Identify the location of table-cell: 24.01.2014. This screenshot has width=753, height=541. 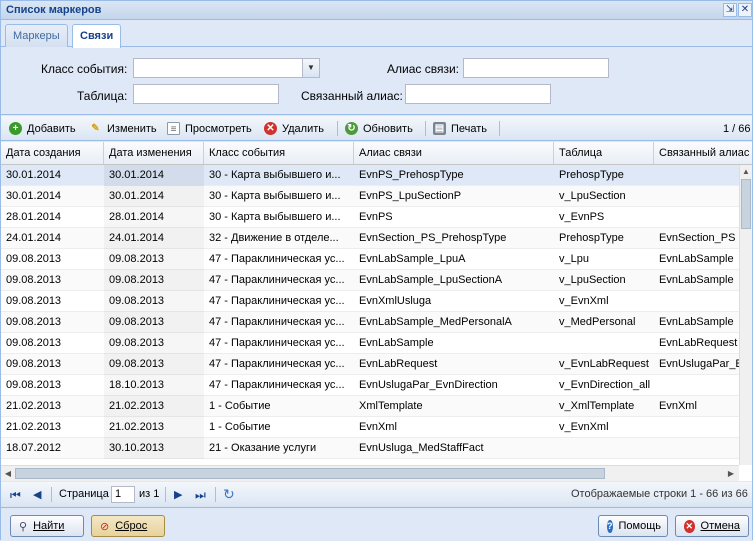
(154, 238).